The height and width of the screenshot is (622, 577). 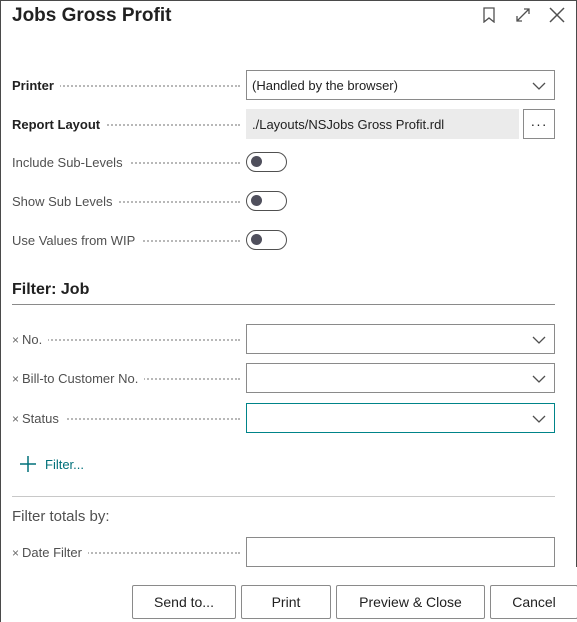 What do you see at coordinates (266, 201) in the screenshot?
I see `show-sub-levels-toggle` at bounding box center [266, 201].